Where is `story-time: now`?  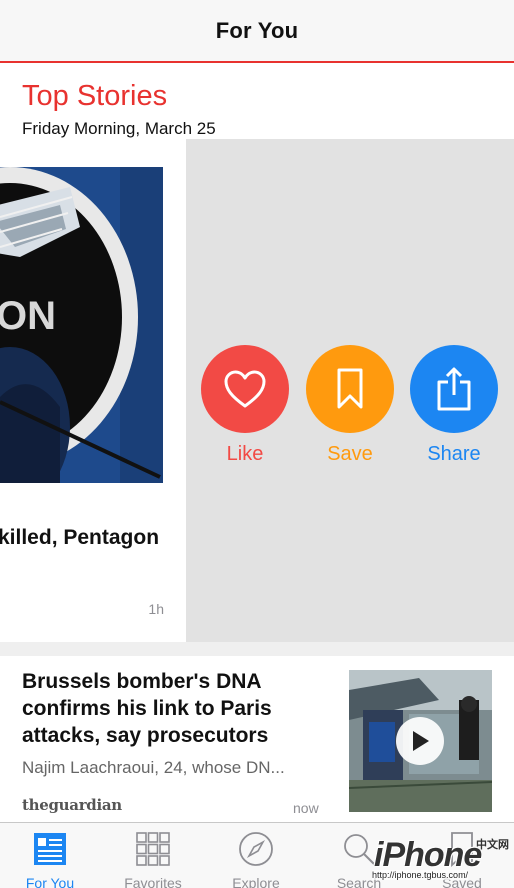 story-time: now is located at coordinates (306, 808).